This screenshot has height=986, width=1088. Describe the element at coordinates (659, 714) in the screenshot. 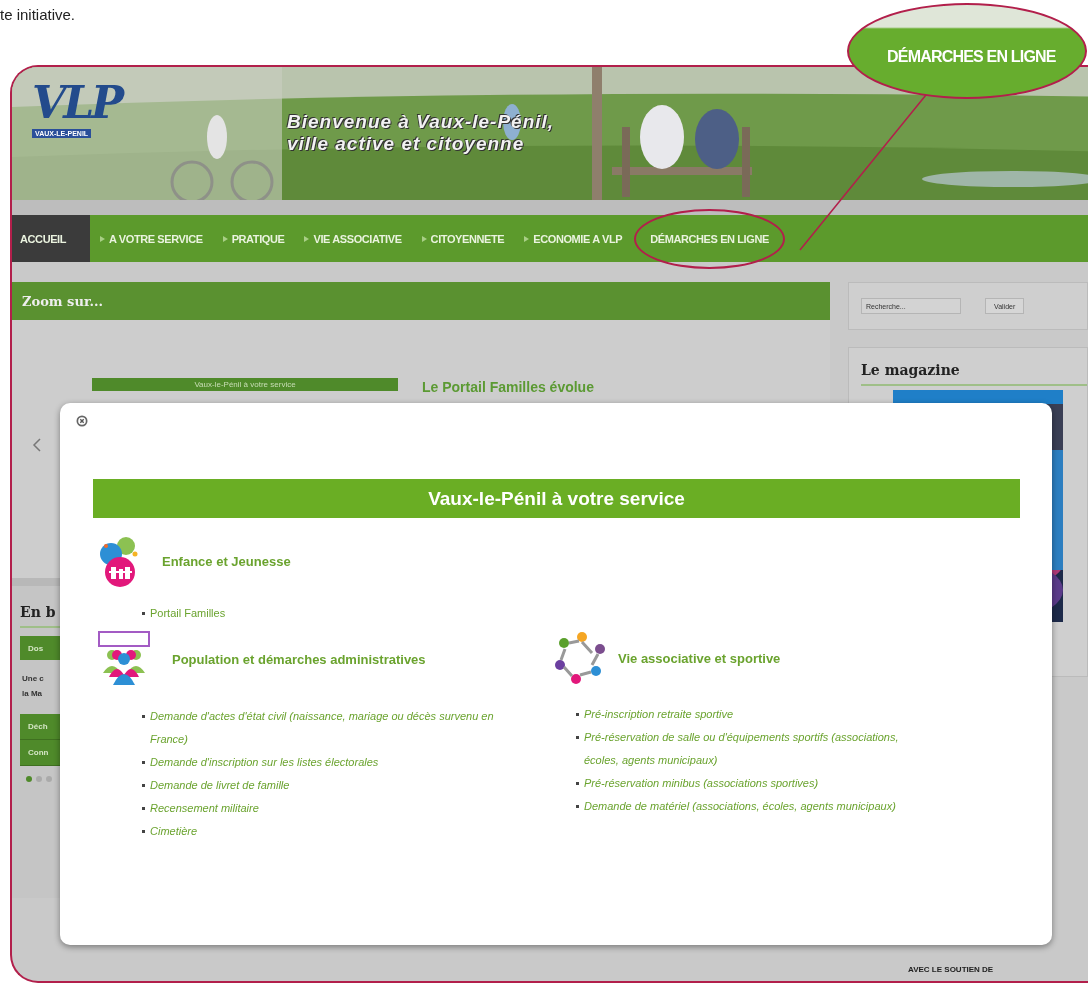

I see `service-link: Pré-inscription retraite sportive` at that location.